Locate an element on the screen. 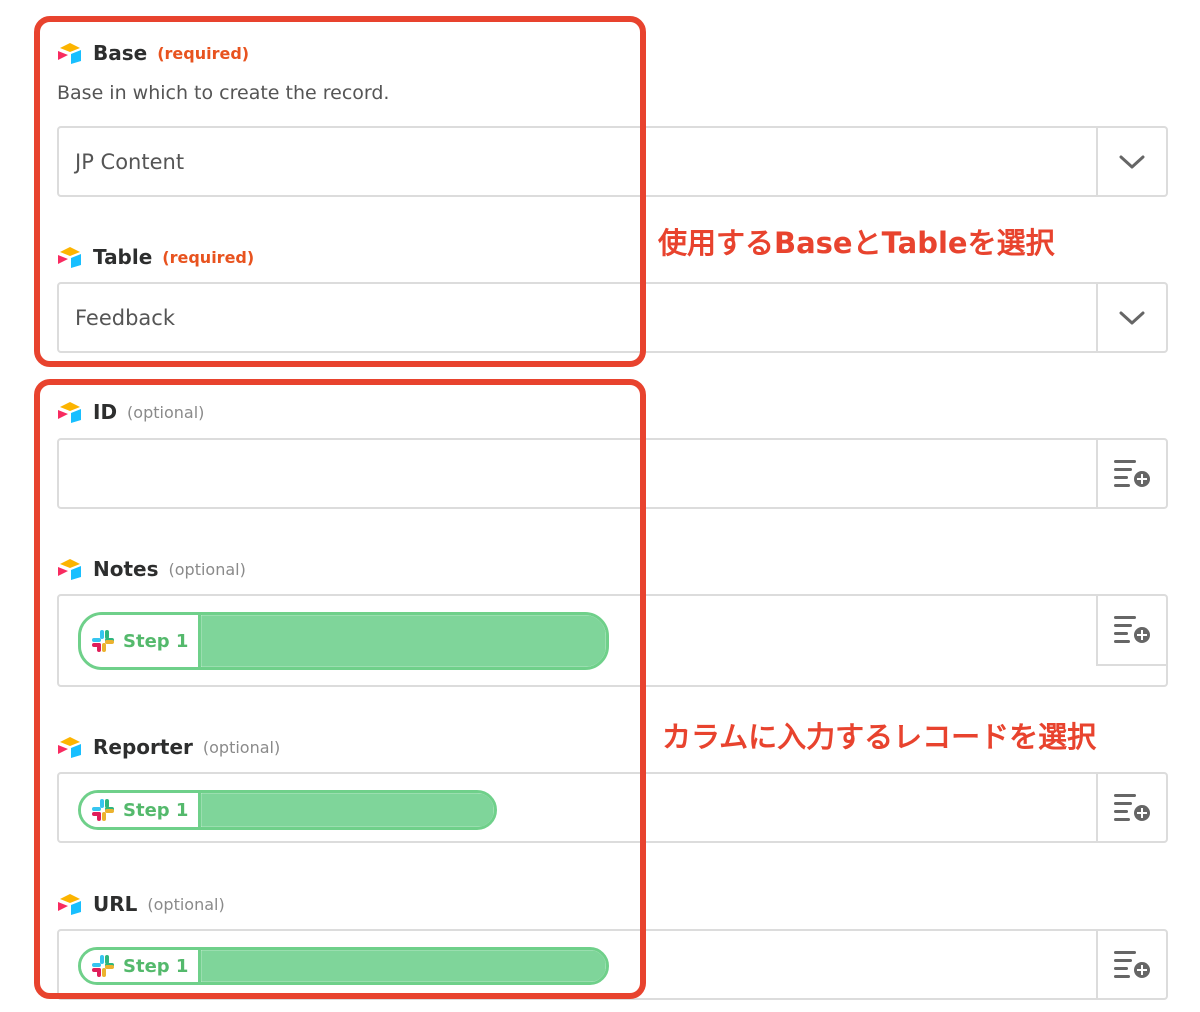 This screenshot has width=1200, height=1012. base-dropdown-button is located at coordinates (1131, 161).